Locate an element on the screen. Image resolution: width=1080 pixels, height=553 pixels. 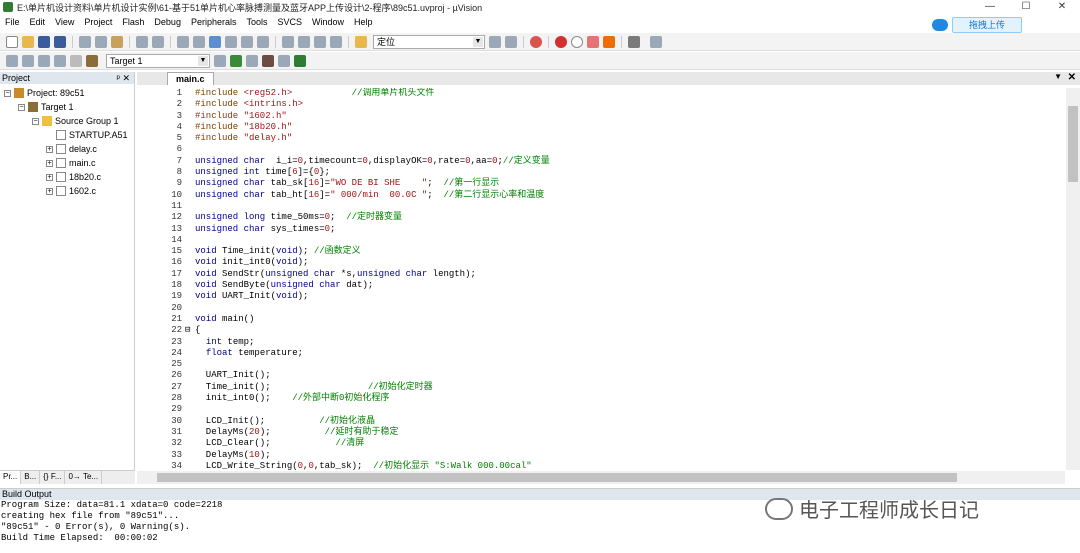
menu-file: File is located at coordinates (12, 22).